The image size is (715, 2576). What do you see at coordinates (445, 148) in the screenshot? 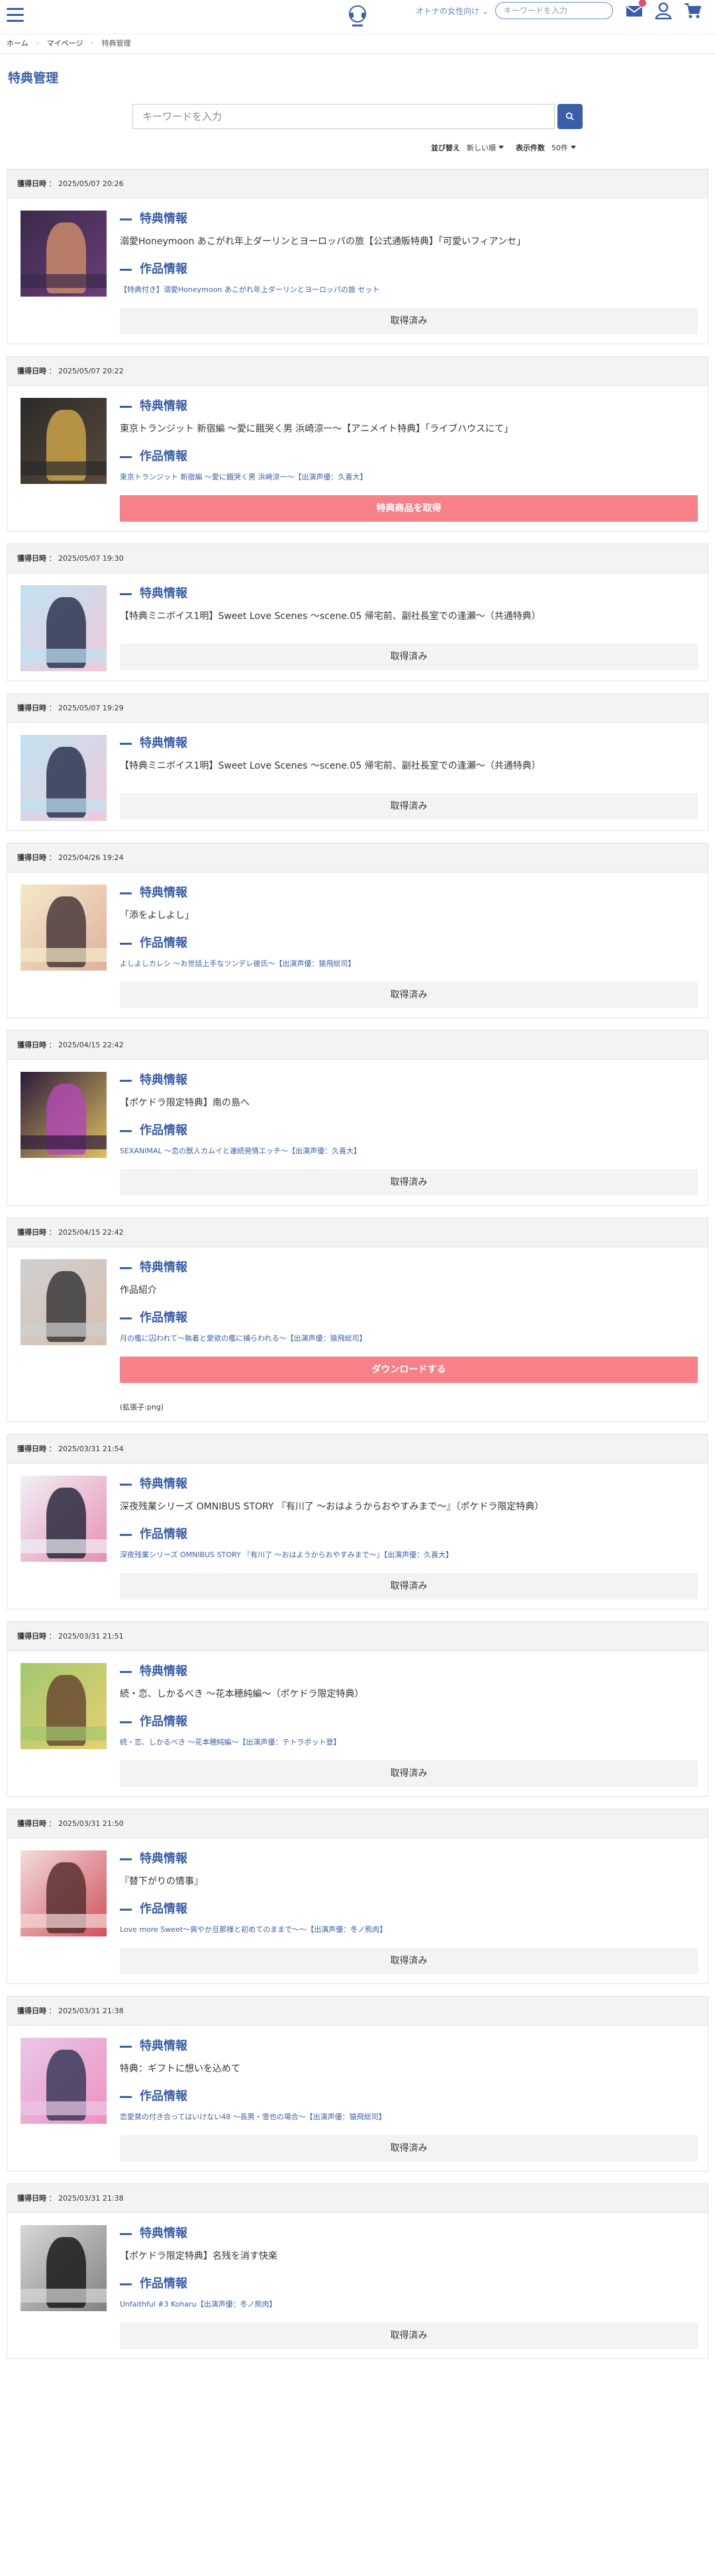
I see `sort-label: 並び替え` at bounding box center [445, 148].